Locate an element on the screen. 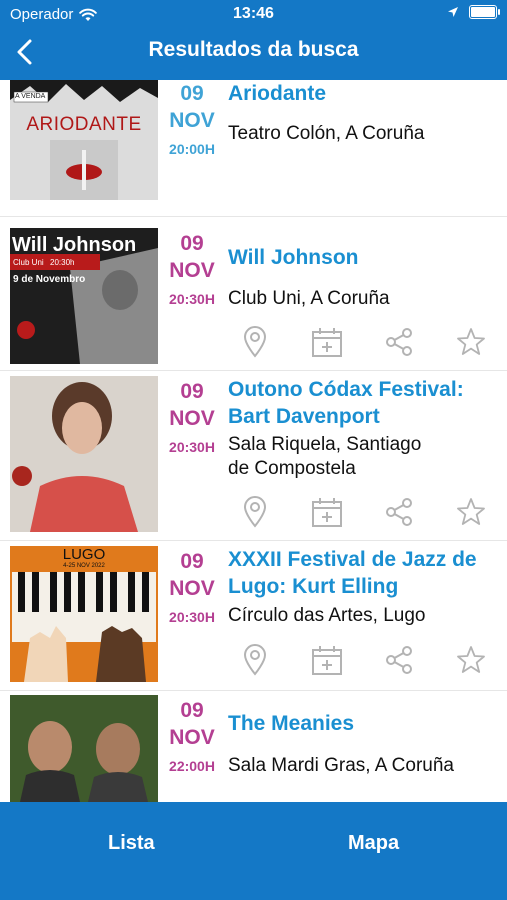 The width and height of the screenshot is (507, 900). event-venue-line: Teatro Colón, A Coruña is located at coordinates (326, 133).